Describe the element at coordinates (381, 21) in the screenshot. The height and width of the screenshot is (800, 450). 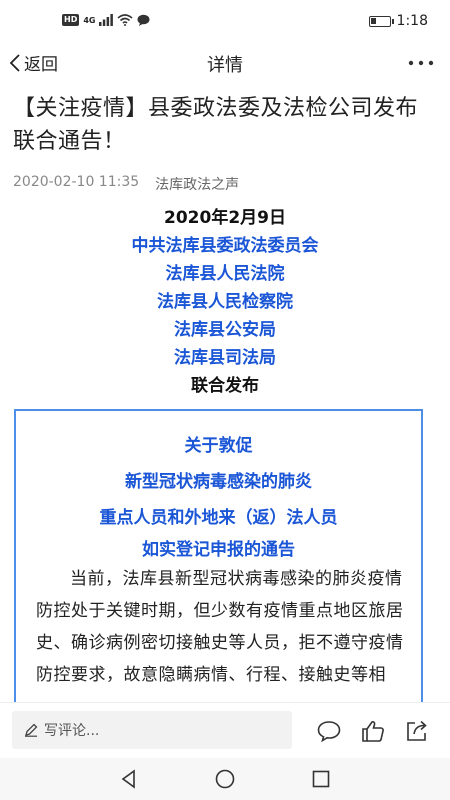
I see `battery-icon` at that location.